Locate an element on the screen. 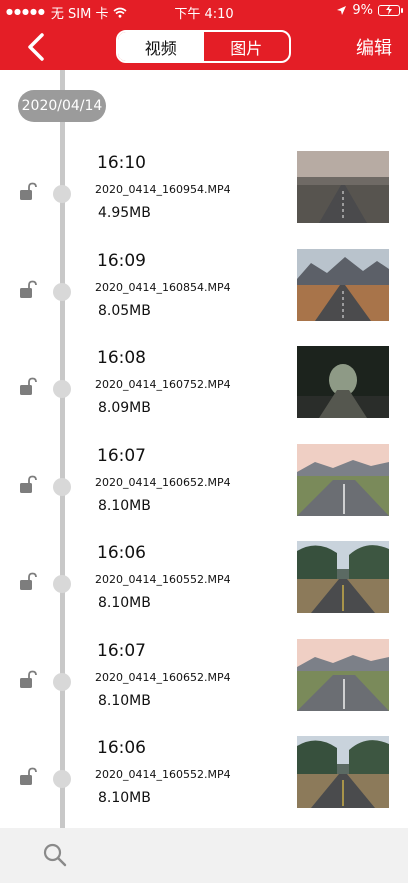 The width and height of the screenshot is (408, 883). video-filename: 2020_0414_160854.MP4 is located at coordinates (163, 287).